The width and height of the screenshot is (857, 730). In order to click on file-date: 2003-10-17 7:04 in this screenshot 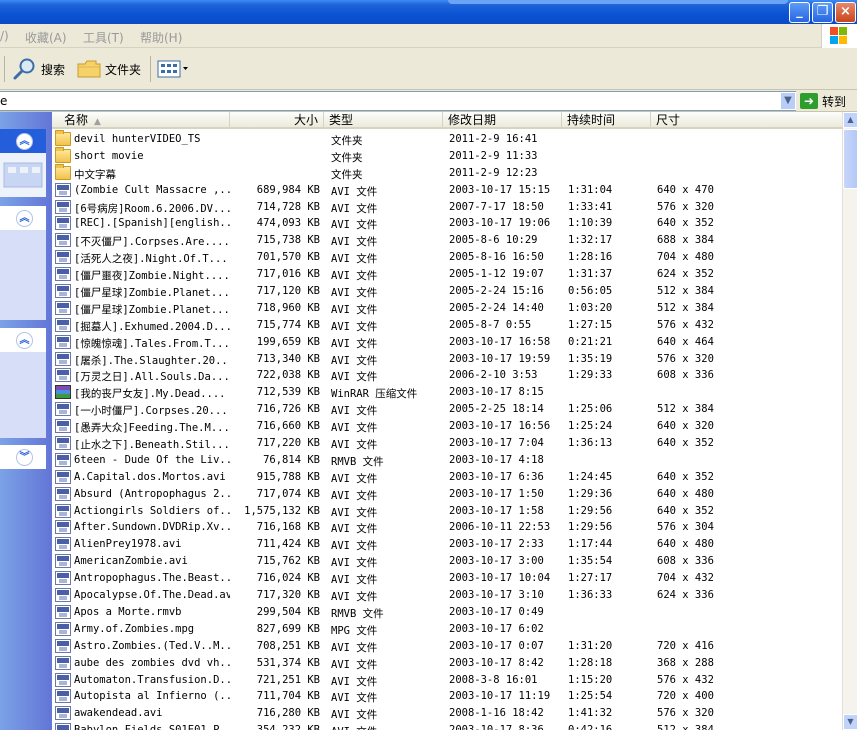, I will do `click(496, 443)`.